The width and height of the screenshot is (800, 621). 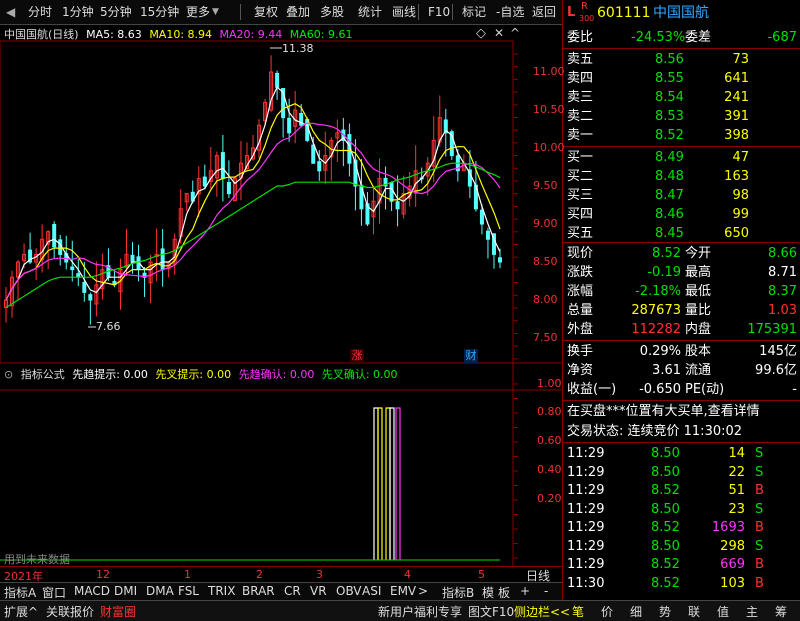 I want to click on indicator-tab: >, so click(x=423, y=591).